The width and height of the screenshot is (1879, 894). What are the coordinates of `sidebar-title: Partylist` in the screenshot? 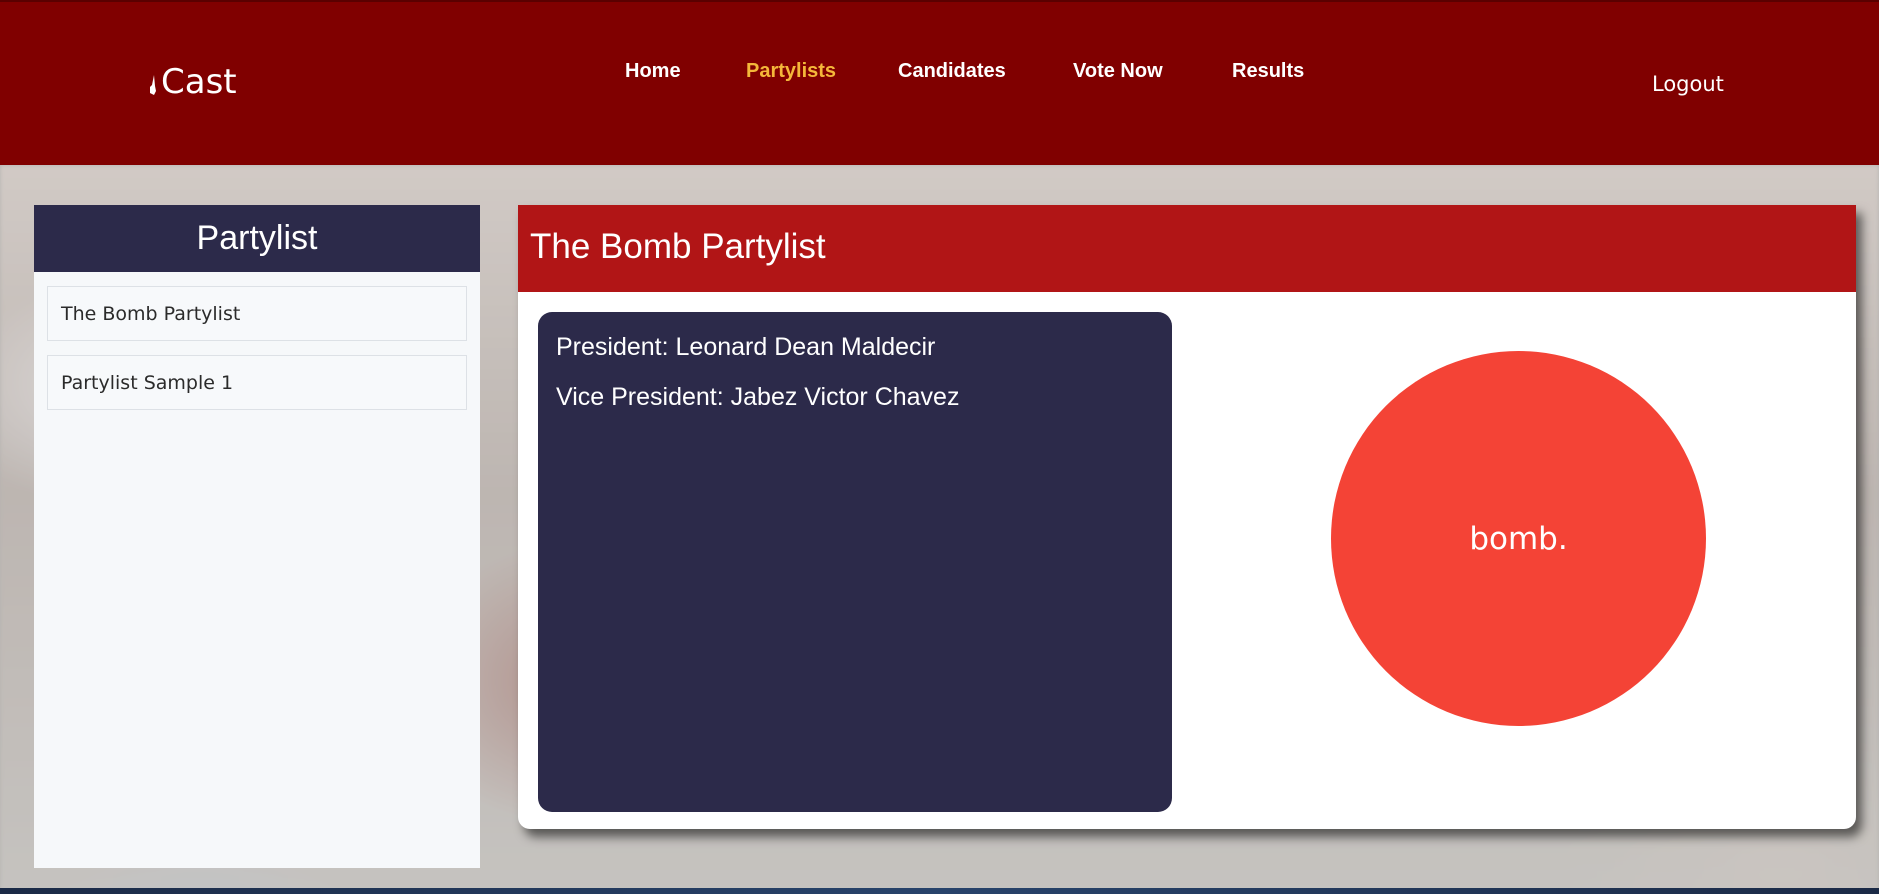 It's located at (257, 238).